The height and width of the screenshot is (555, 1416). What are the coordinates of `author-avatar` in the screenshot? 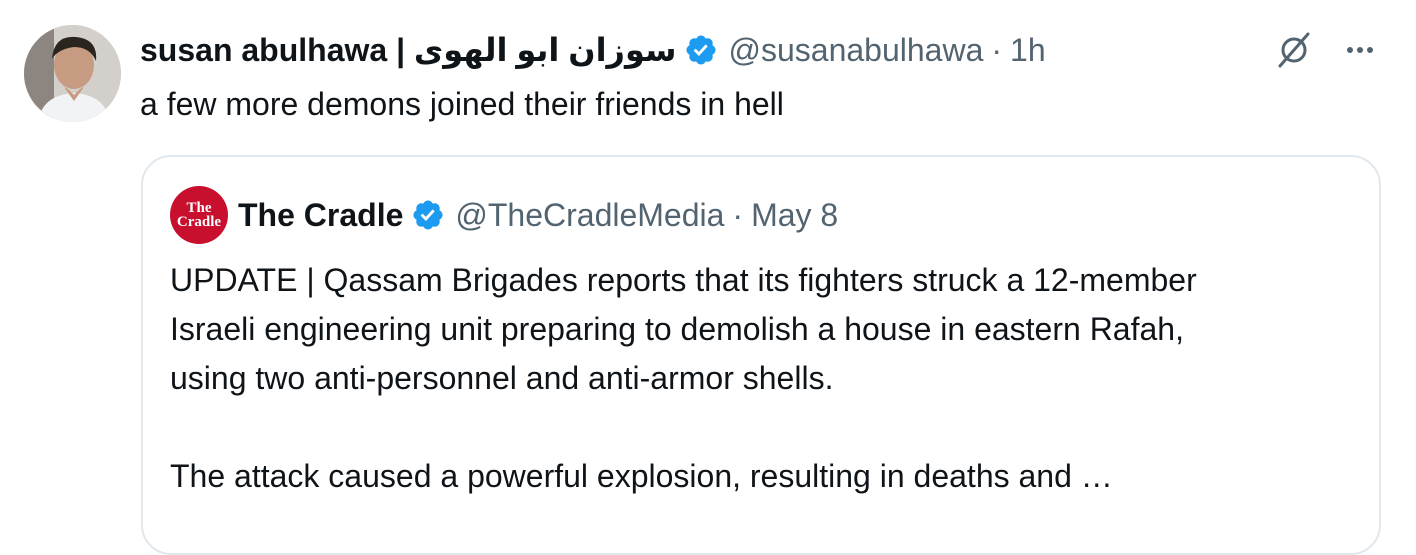 It's located at (72, 73).